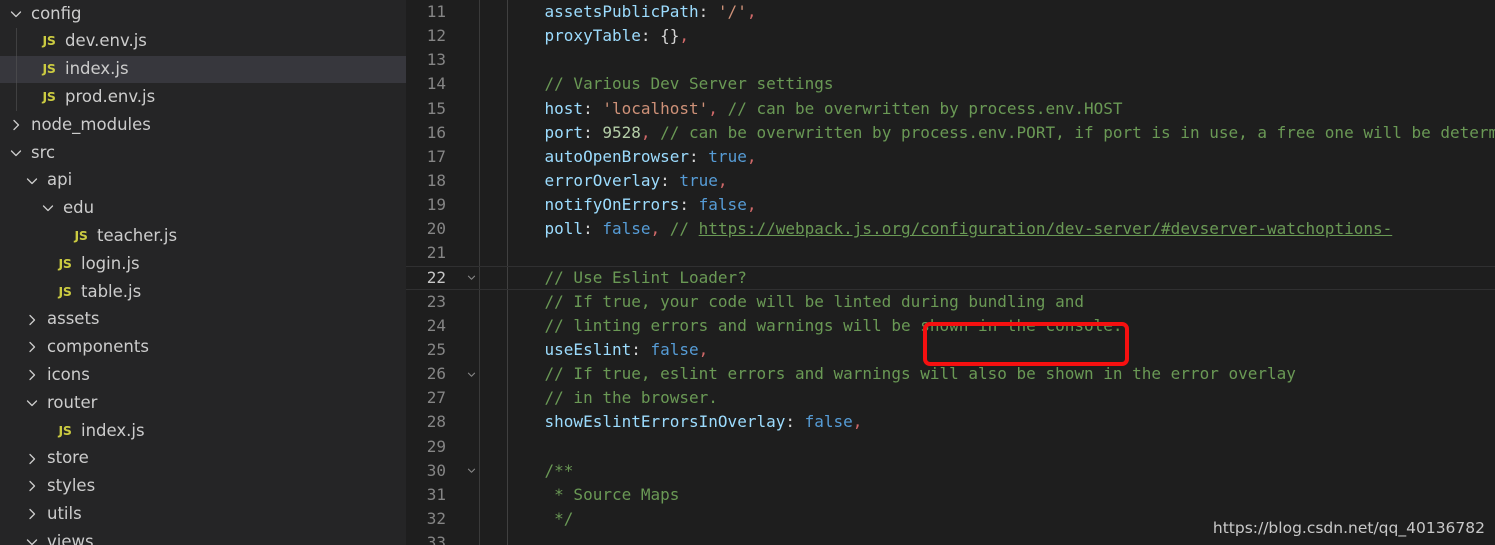 This screenshot has width=1495, height=545. I want to click on tree-item-label: router, so click(72, 402).